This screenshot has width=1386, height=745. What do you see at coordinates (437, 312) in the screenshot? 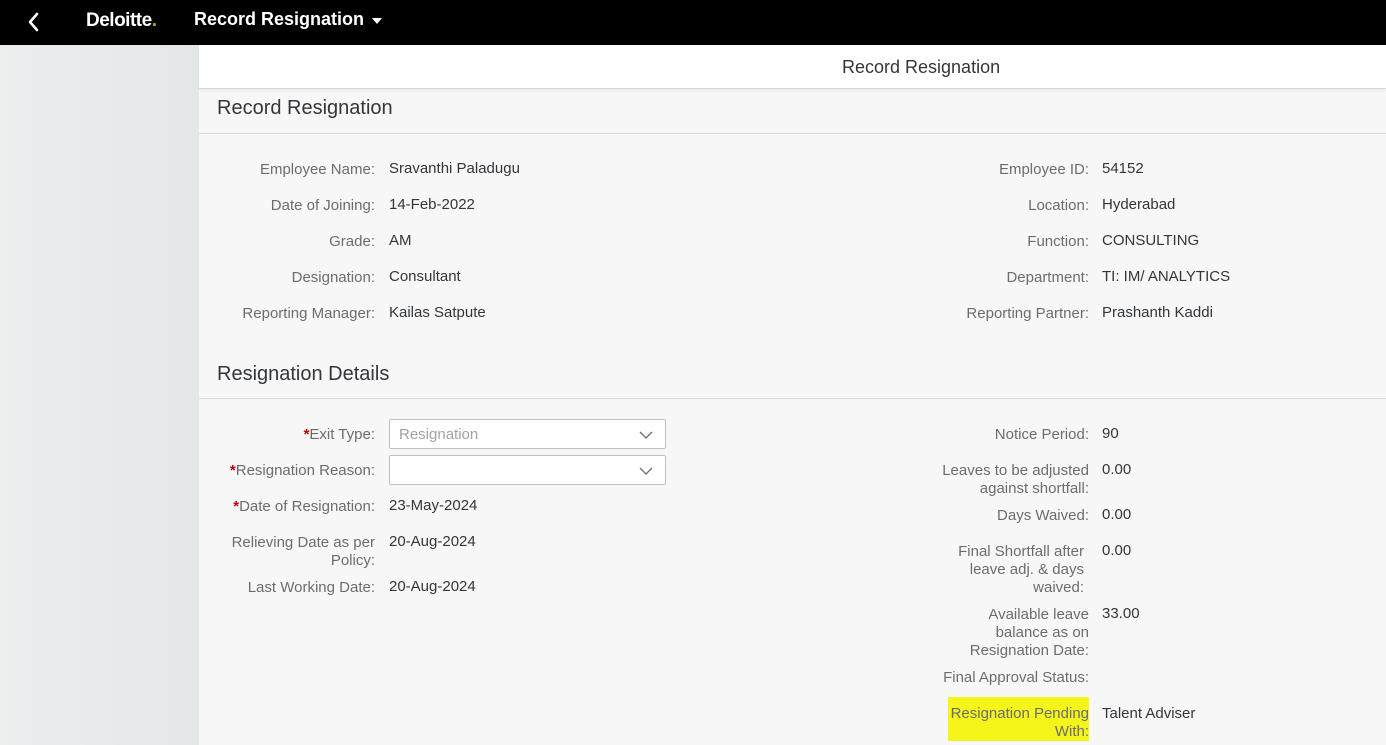
I see `reporting-manager-value: Kailas Satpute` at bounding box center [437, 312].